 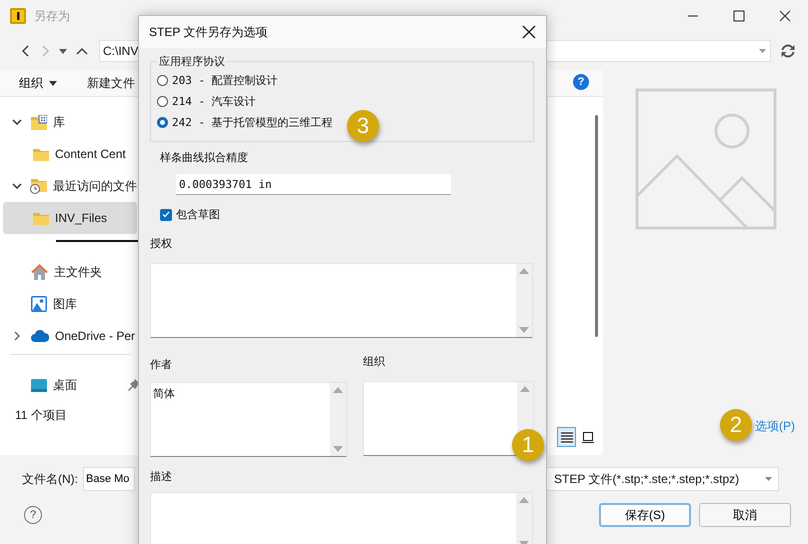 What do you see at coordinates (95, 186) in the screenshot?
I see `nav-label: 最近访问的文件` at bounding box center [95, 186].